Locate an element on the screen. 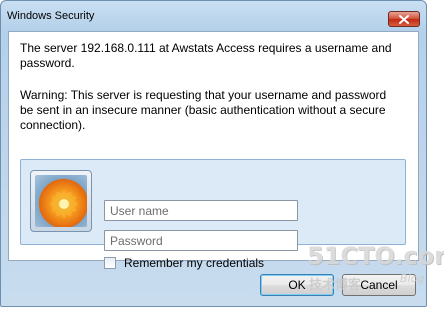 The height and width of the screenshot is (309, 444). window-title: Windows Security is located at coordinates (51, 16).